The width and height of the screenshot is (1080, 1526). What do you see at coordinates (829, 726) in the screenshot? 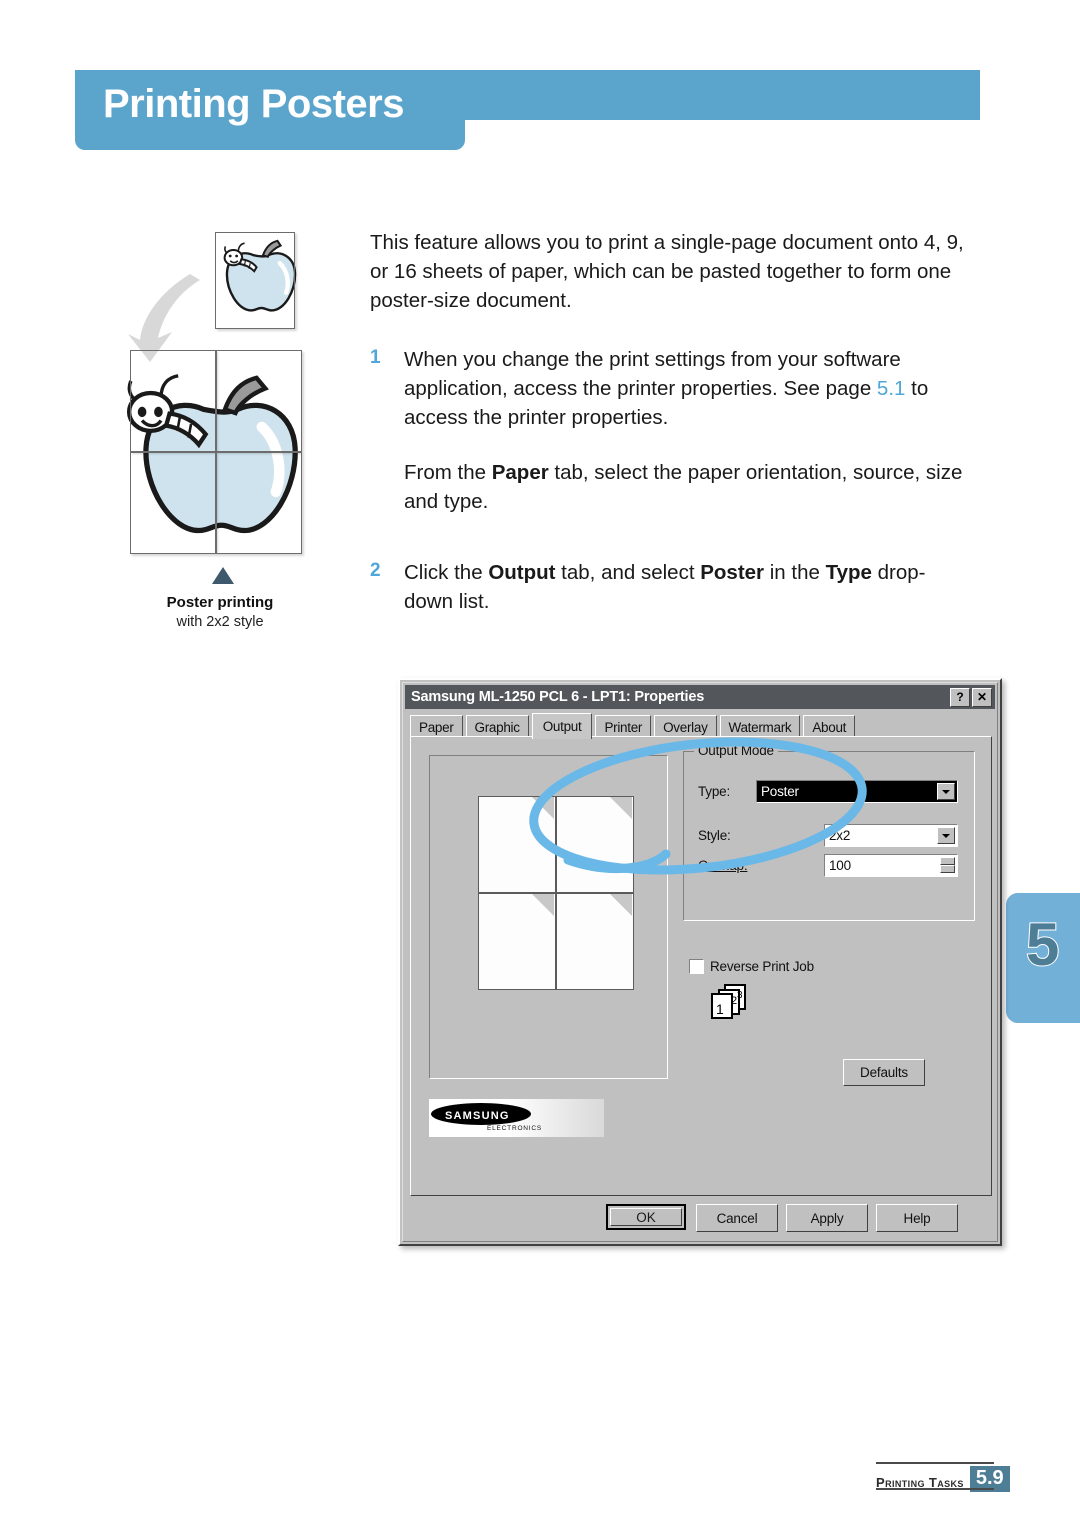
I see `tab-about: About` at bounding box center [829, 726].